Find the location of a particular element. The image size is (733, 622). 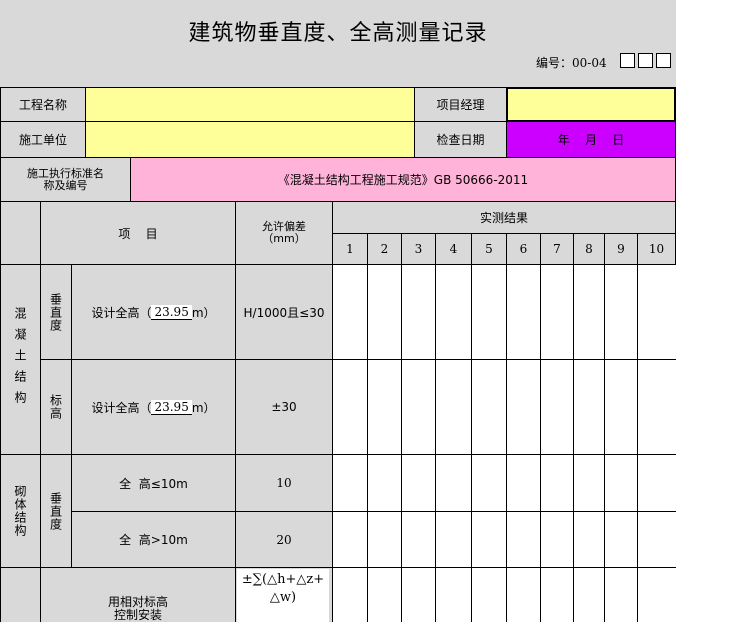

results-header: 实测结果 is located at coordinates (504, 217).